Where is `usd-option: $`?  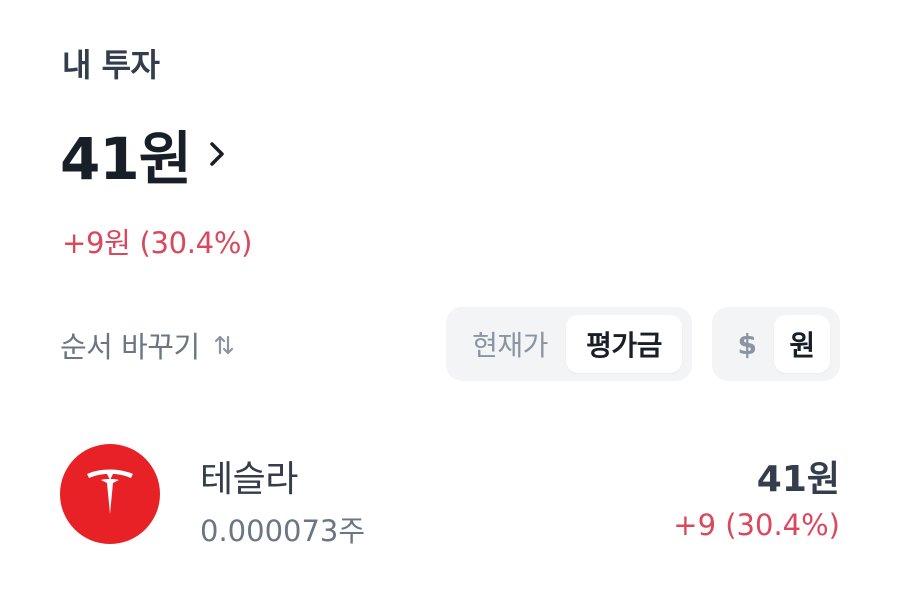 usd-option: $ is located at coordinates (747, 344).